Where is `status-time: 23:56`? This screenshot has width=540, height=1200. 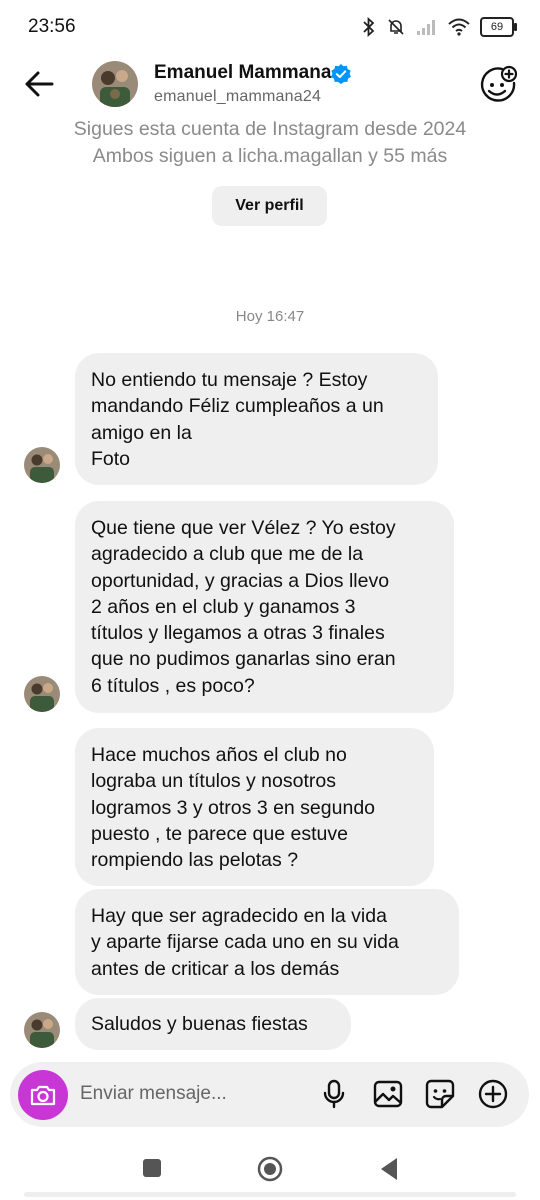
status-time: 23:56 is located at coordinates (52, 26).